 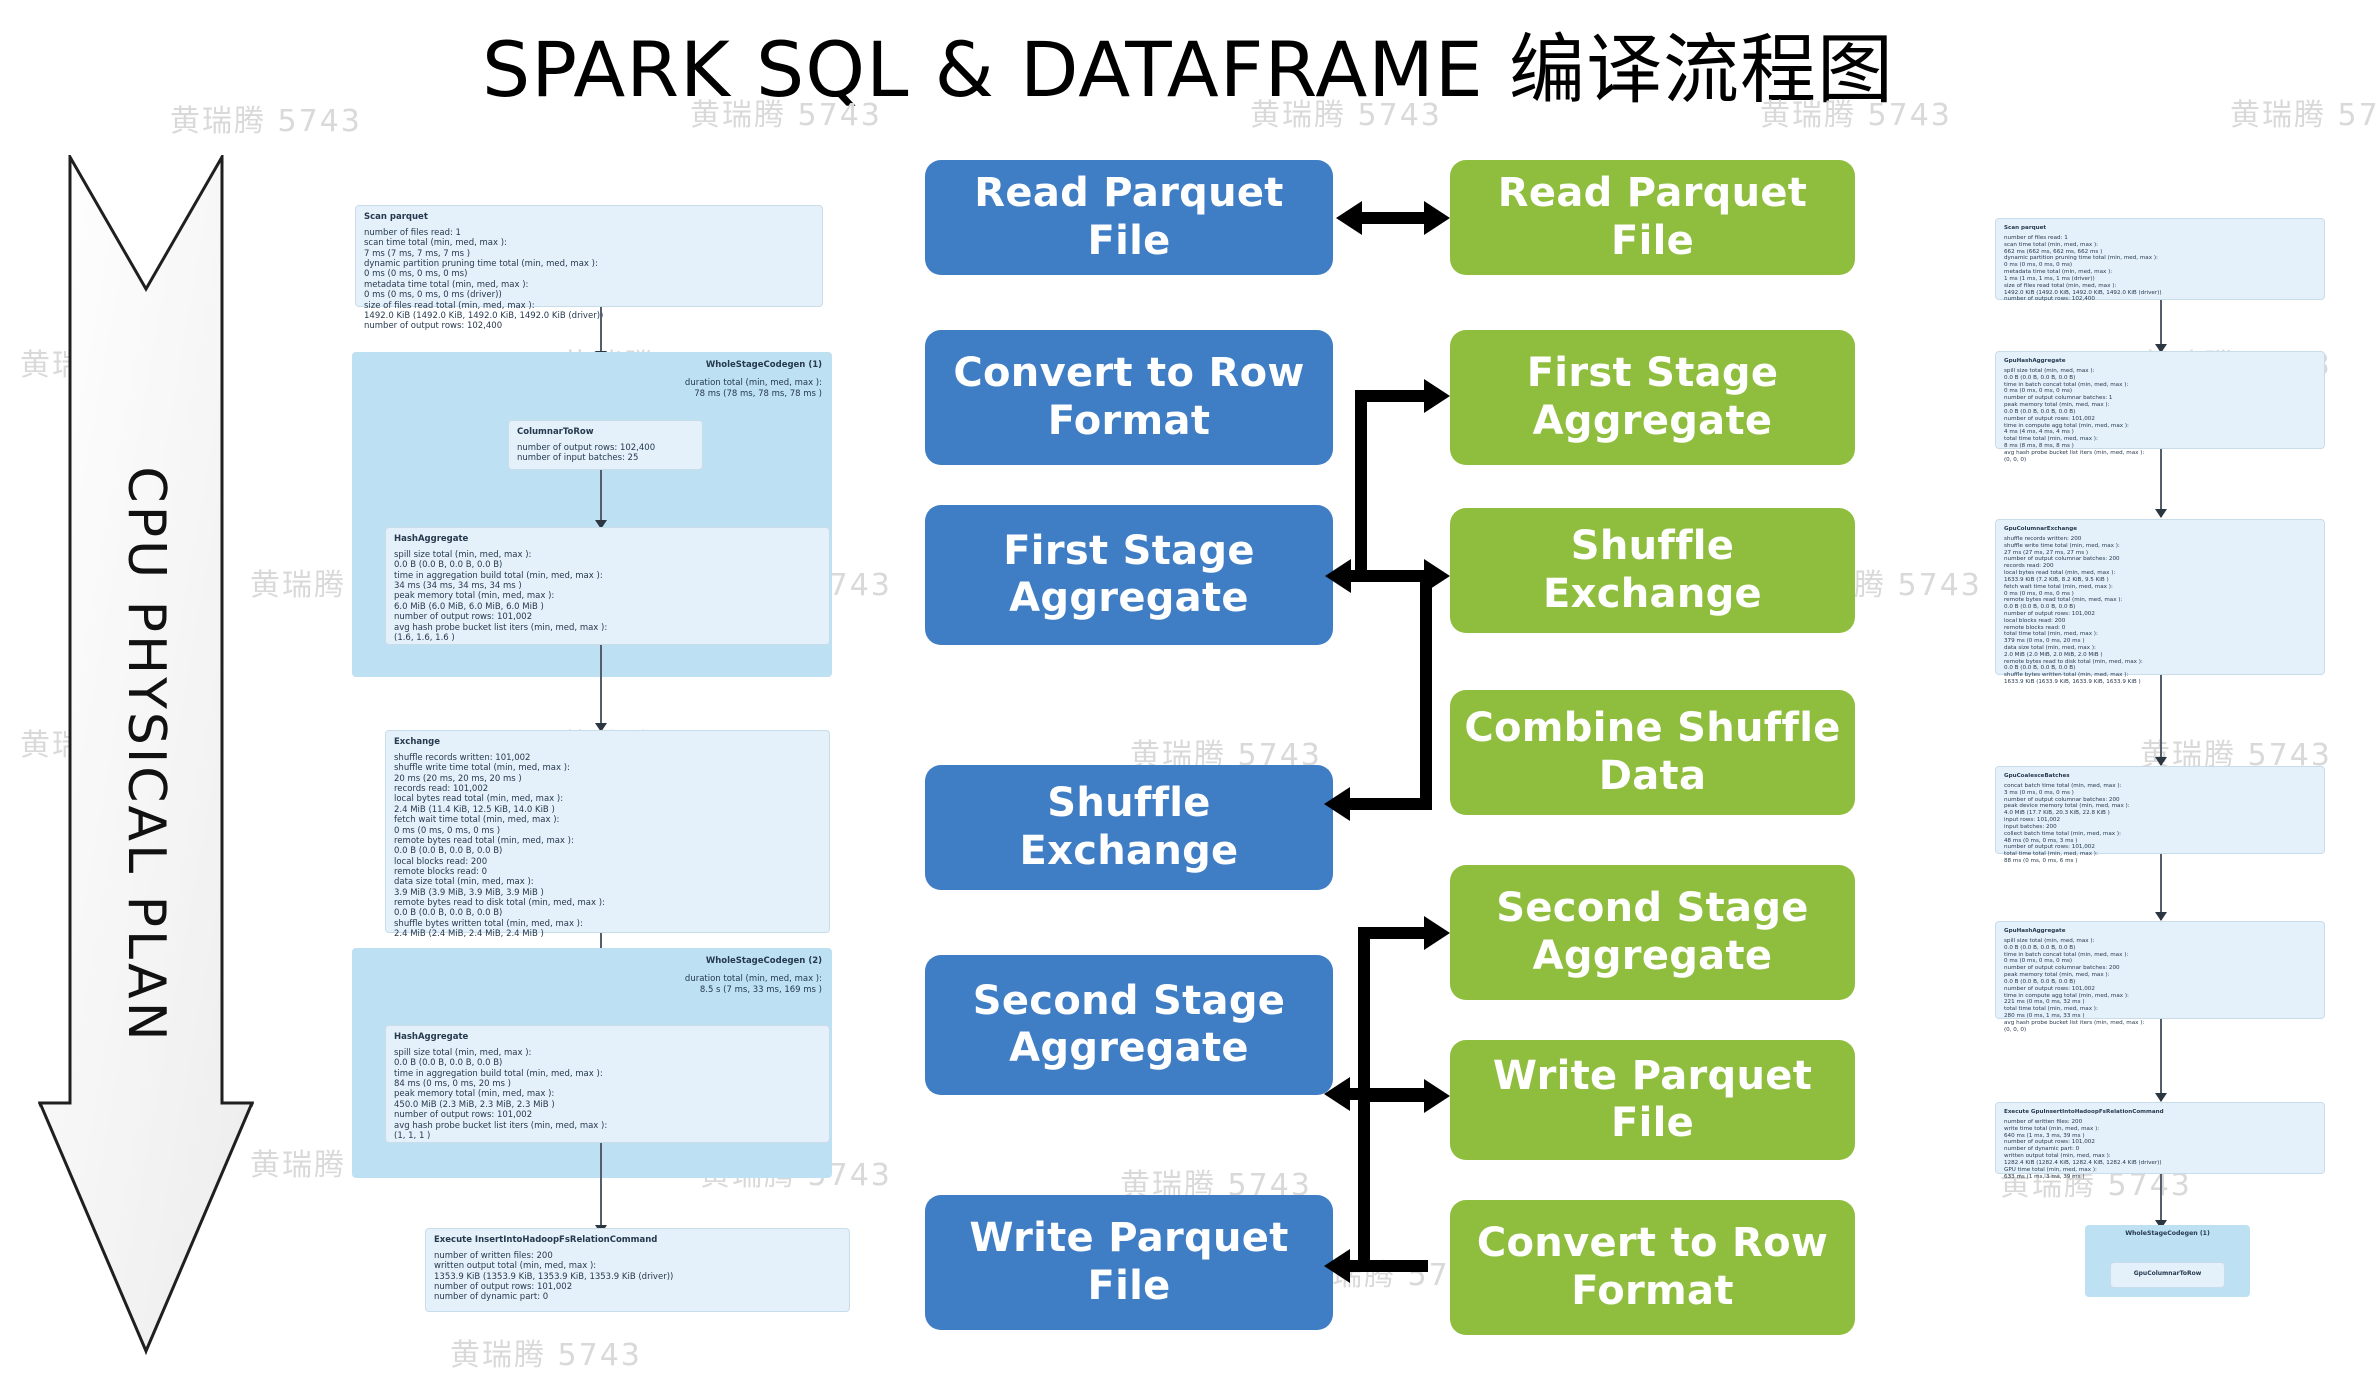 What do you see at coordinates (1652, 752) in the screenshot?
I see `flow-right-combine-shuffle-data: Combine Shuffle Data` at bounding box center [1652, 752].